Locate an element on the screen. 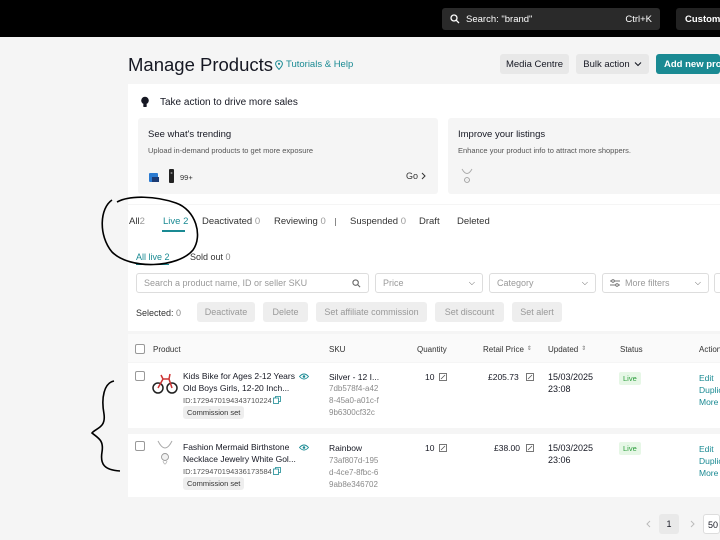 This screenshot has height=540, width=720. subtab-underline is located at coordinates (152, 264).